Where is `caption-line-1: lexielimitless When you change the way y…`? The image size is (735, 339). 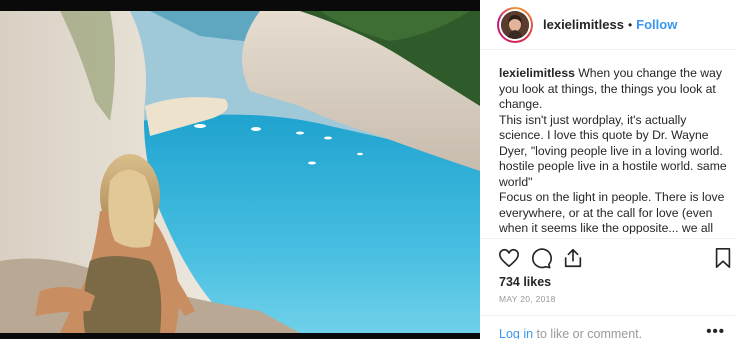 caption-line-1: lexielimitless When you change the way y… is located at coordinates (614, 89).